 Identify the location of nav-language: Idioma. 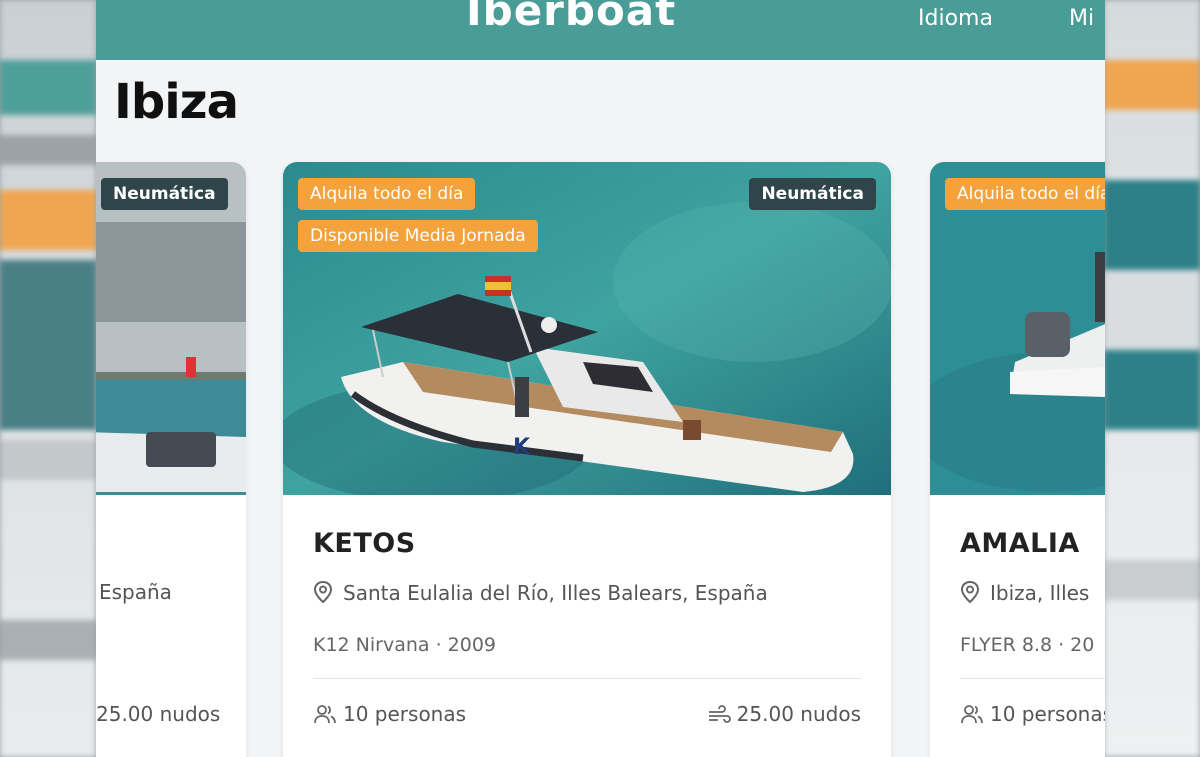
(955, 18).